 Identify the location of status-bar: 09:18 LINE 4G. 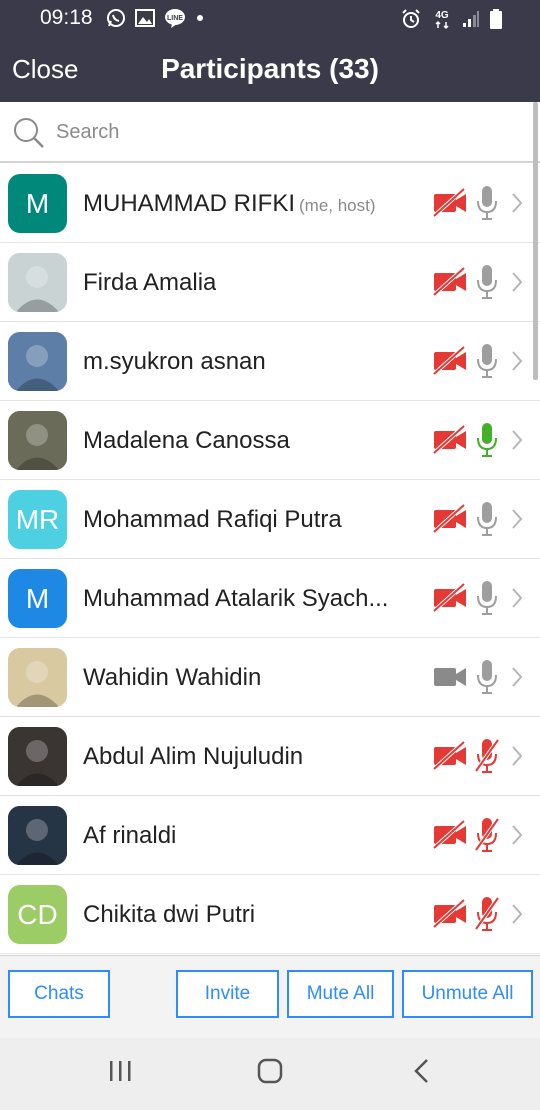
(270, 19).